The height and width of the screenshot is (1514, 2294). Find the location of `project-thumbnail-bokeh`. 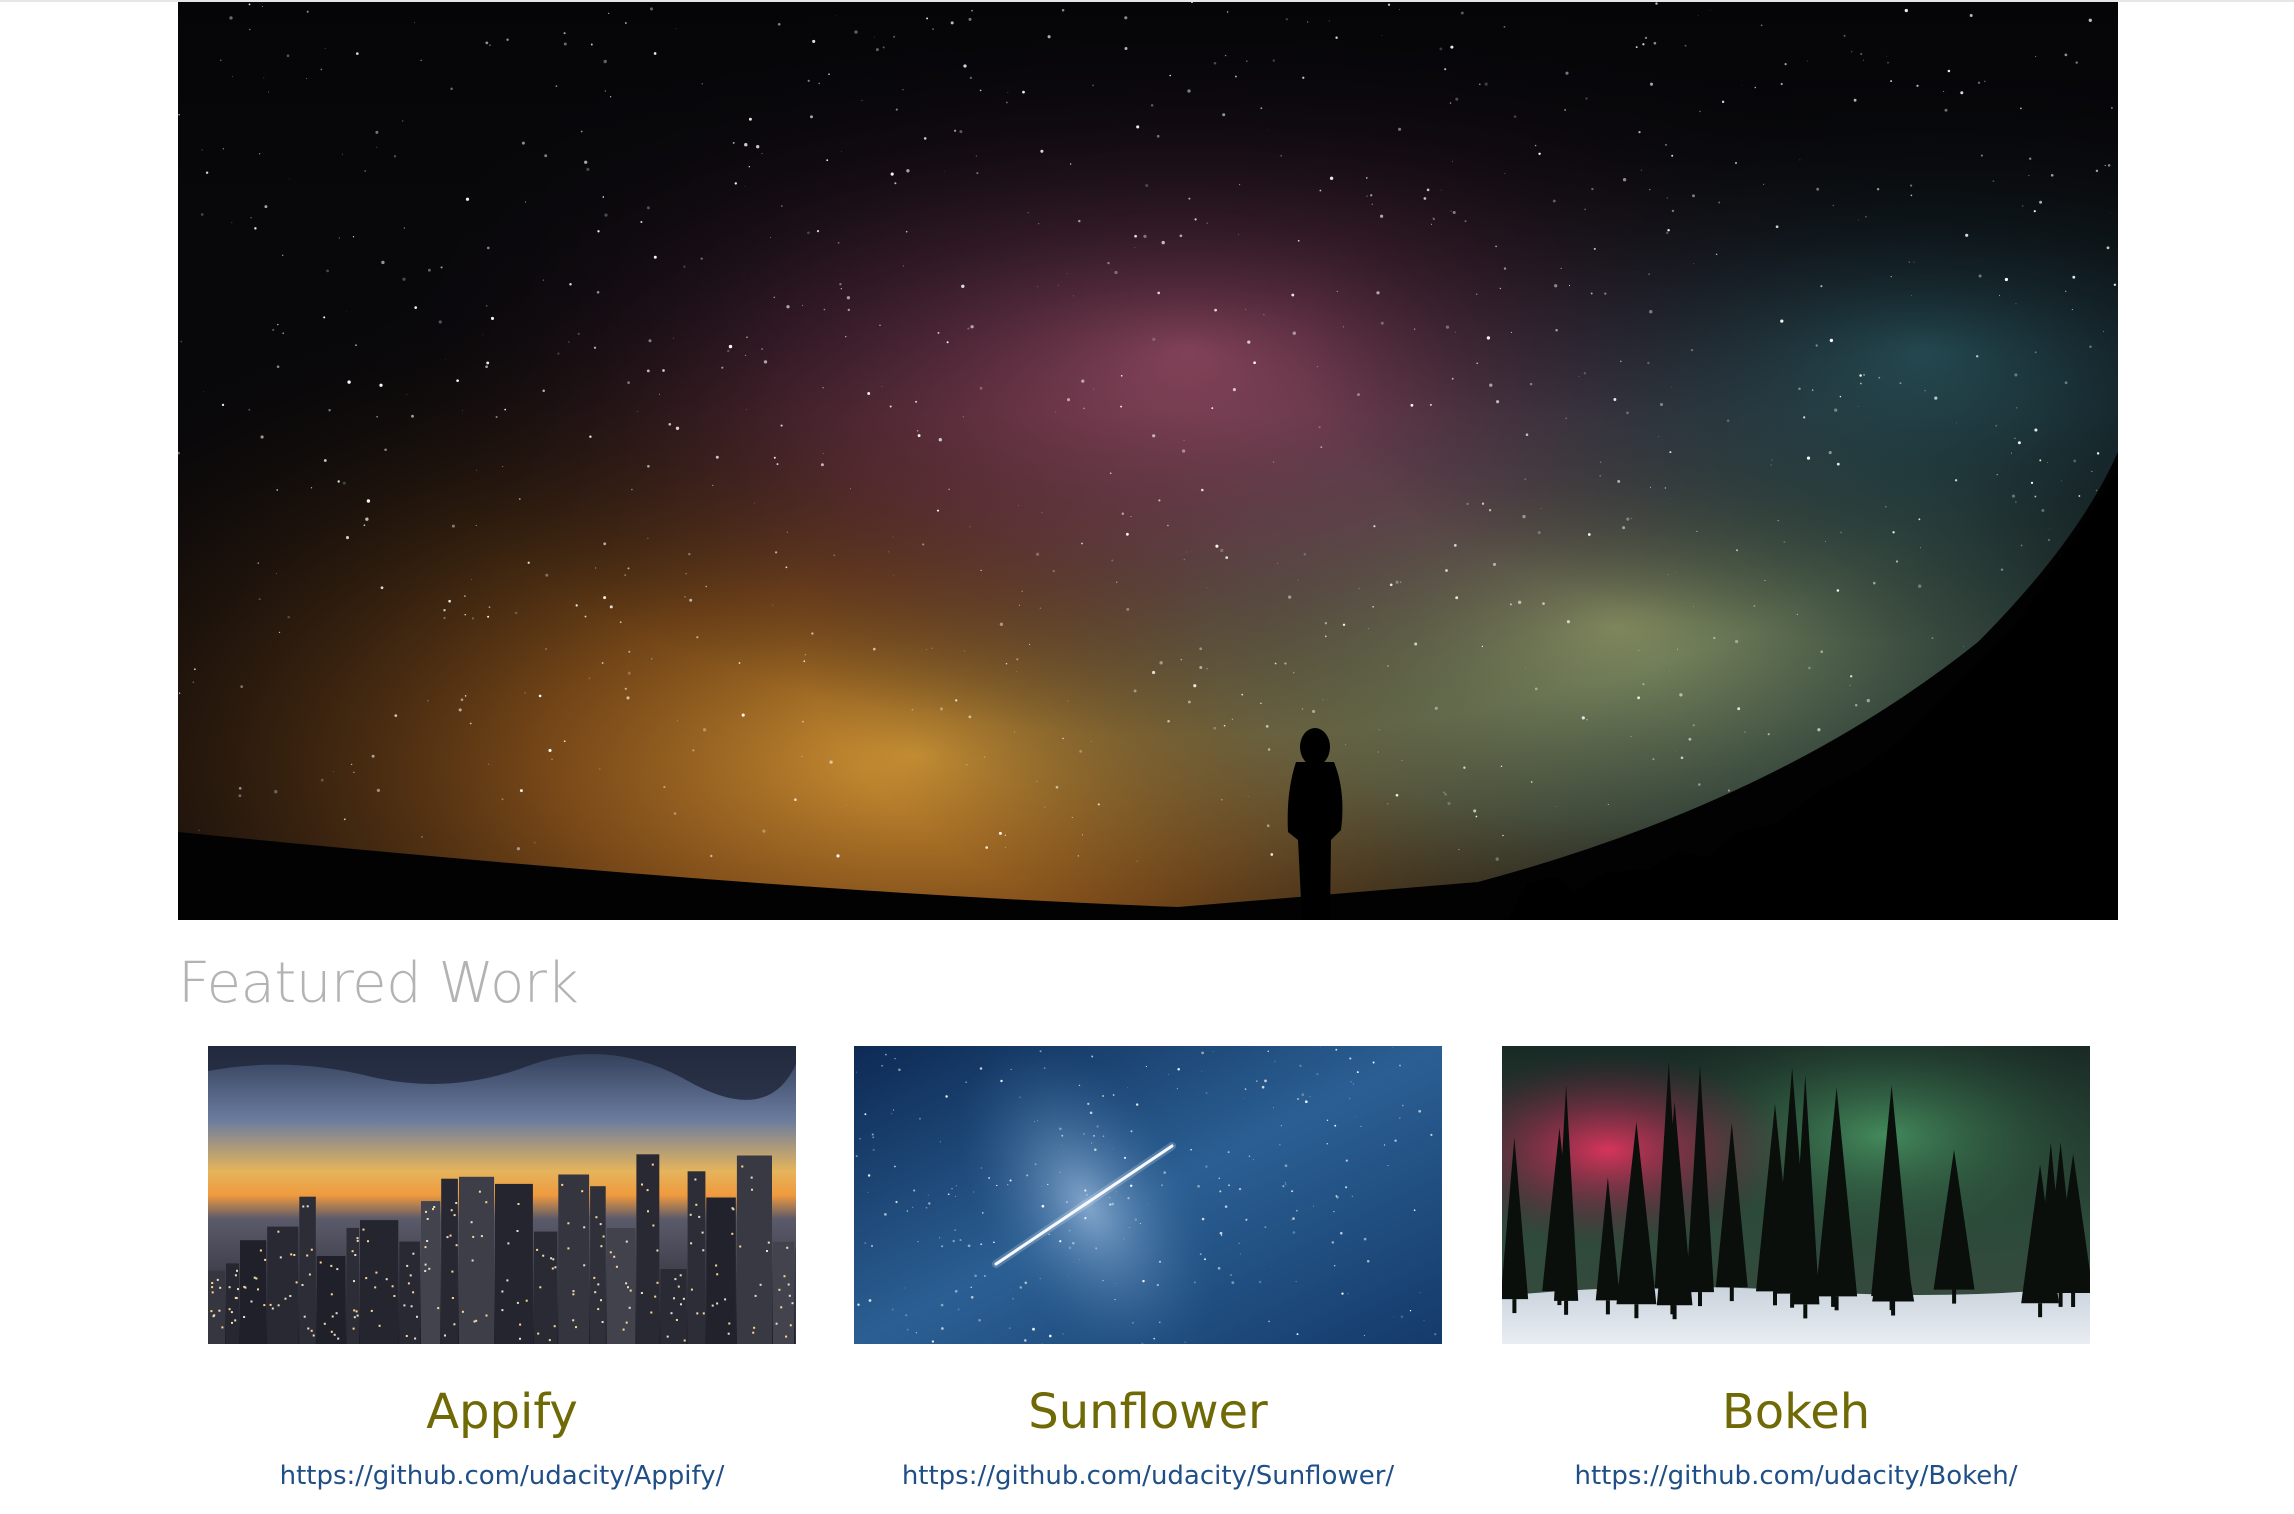

project-thumbnail-bokeh is located at coordinates (1796, 1195).